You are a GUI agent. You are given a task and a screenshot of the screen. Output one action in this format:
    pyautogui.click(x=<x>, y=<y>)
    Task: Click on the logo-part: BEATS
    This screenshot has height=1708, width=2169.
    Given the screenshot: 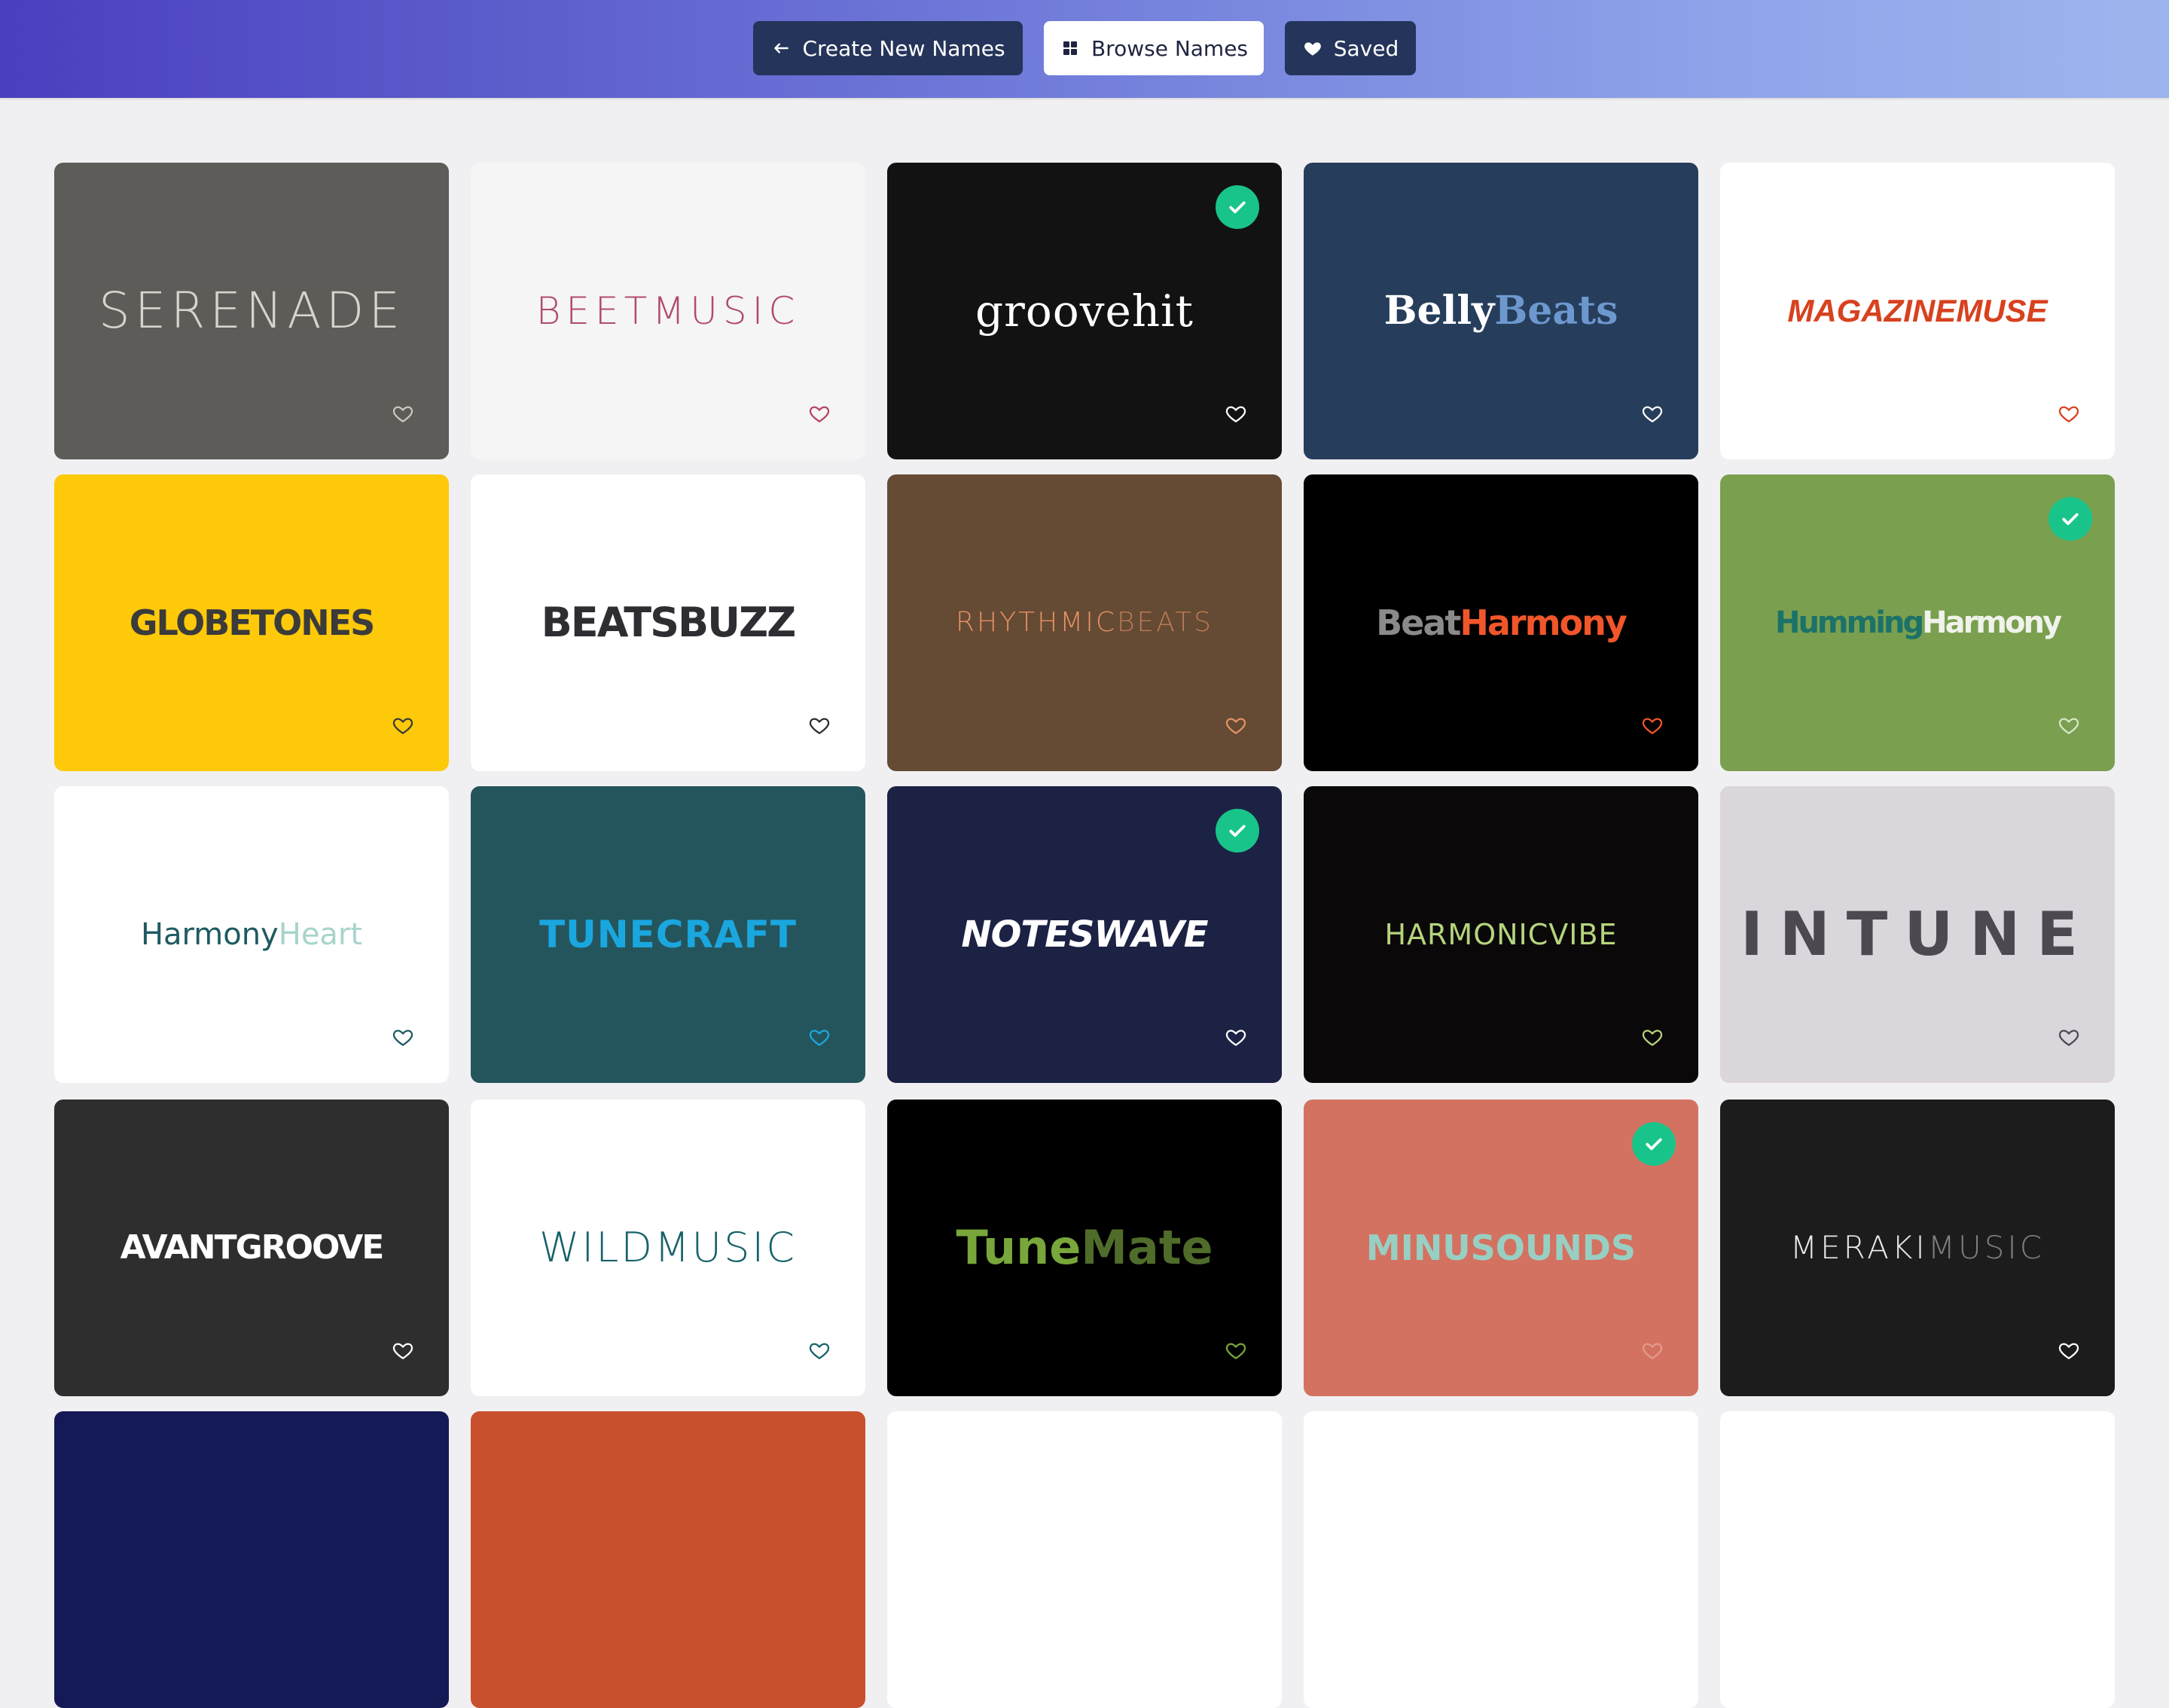 What is the action you would take?
    pyautogui.click(x=1164, y=622)
    